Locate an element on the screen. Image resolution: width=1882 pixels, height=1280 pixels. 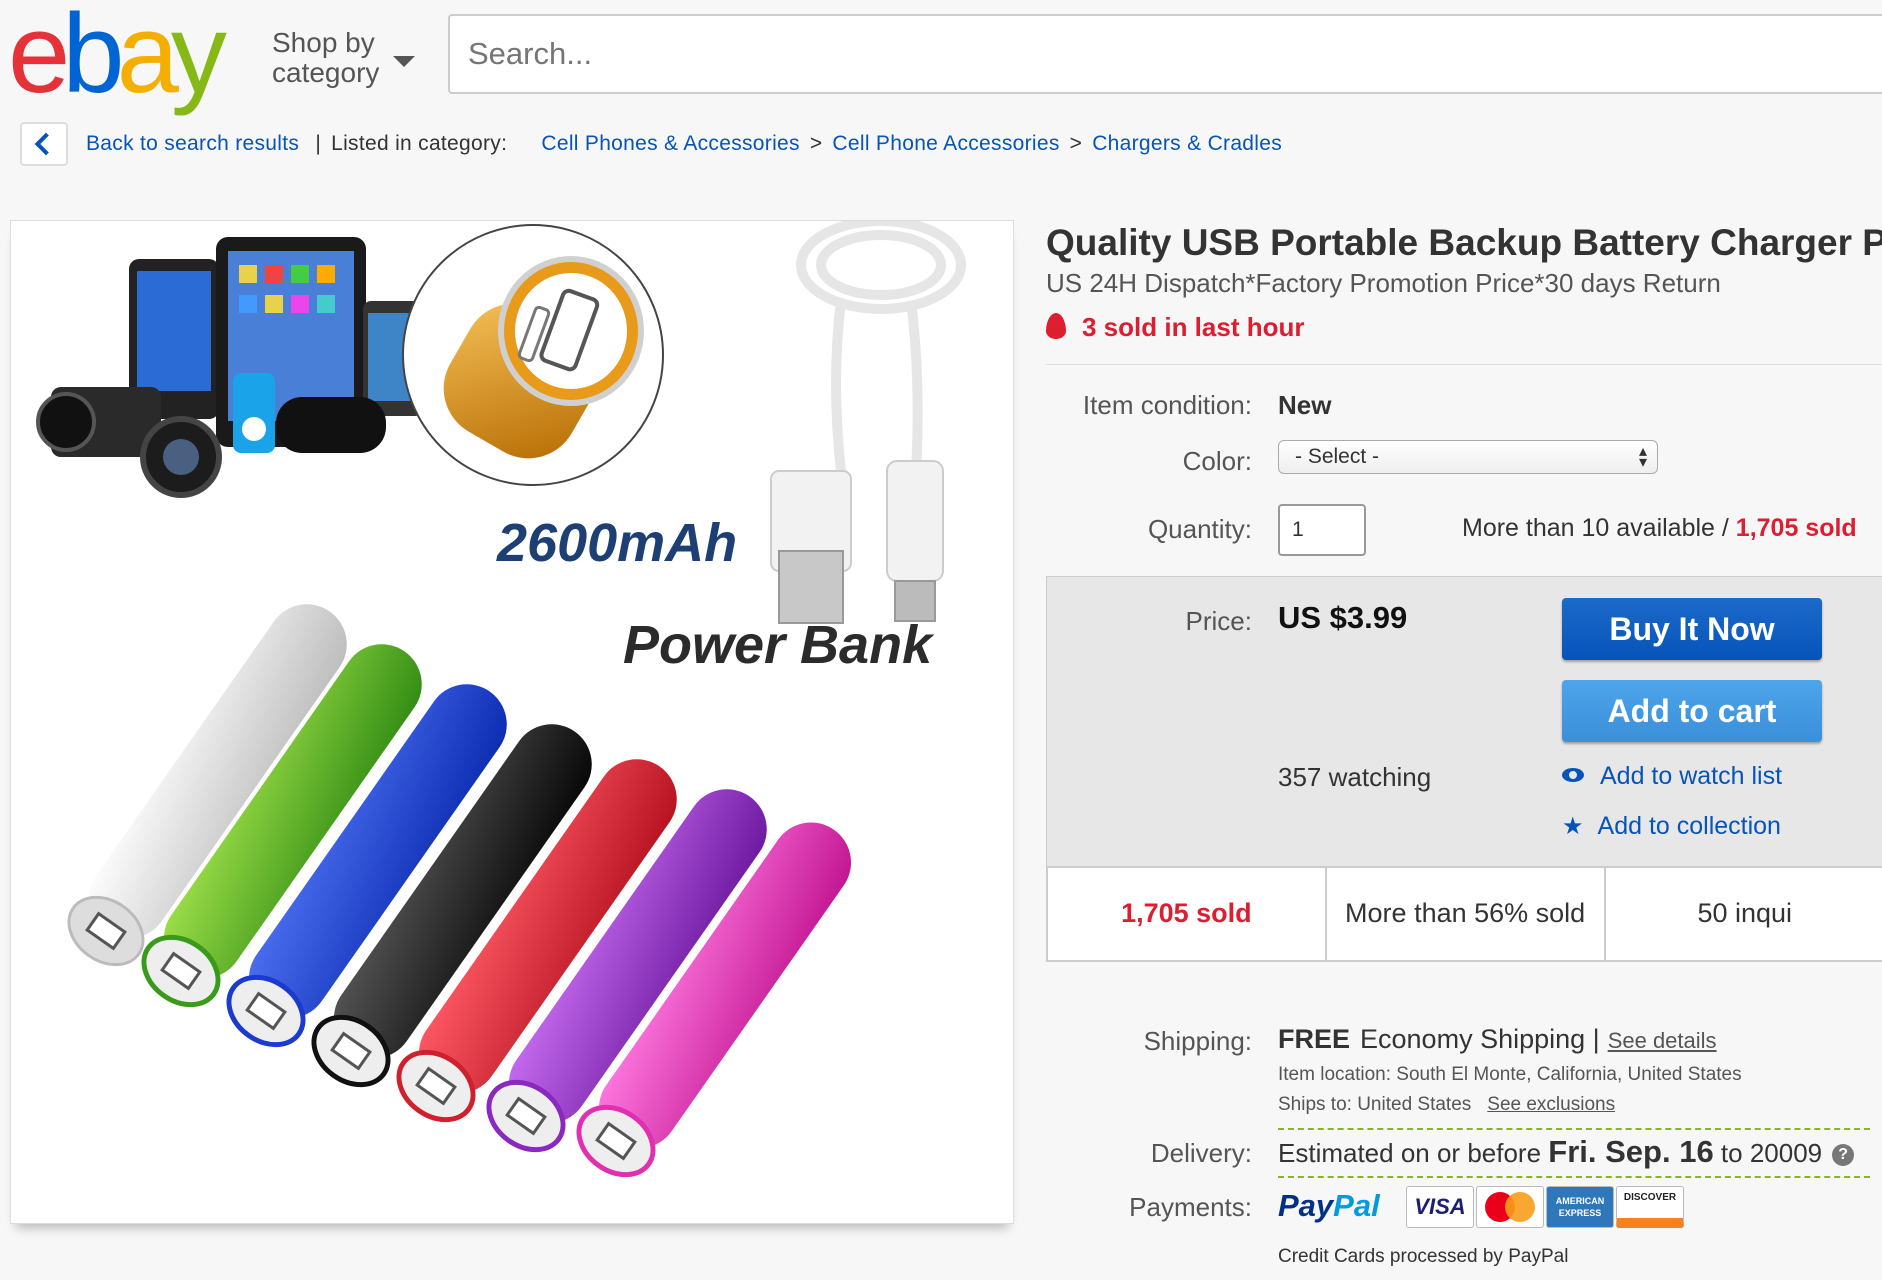
sales-stats: 1,705 sold More than 56% sold 50 inqui is located at coordinates (1464, 914).